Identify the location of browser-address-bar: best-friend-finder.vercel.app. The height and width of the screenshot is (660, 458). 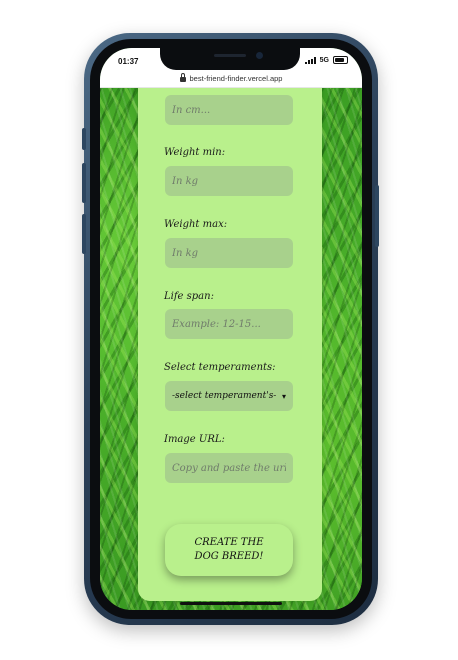
(231, 79).